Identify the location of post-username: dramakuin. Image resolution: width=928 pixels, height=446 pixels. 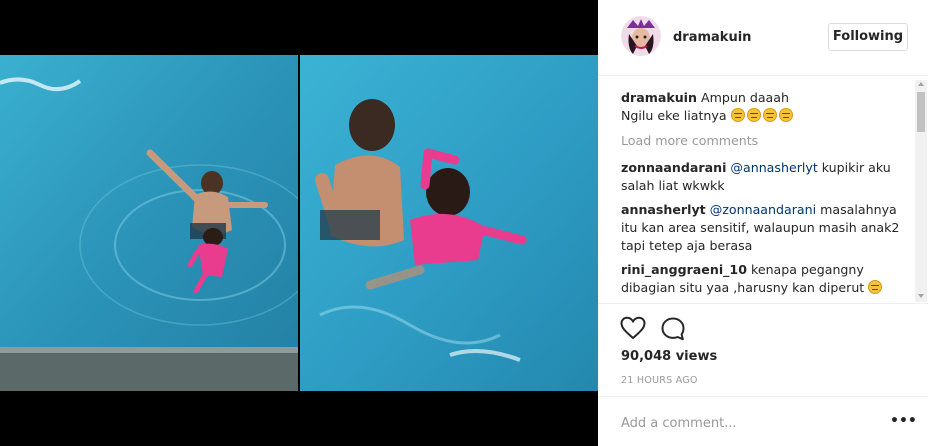
(712, 37).